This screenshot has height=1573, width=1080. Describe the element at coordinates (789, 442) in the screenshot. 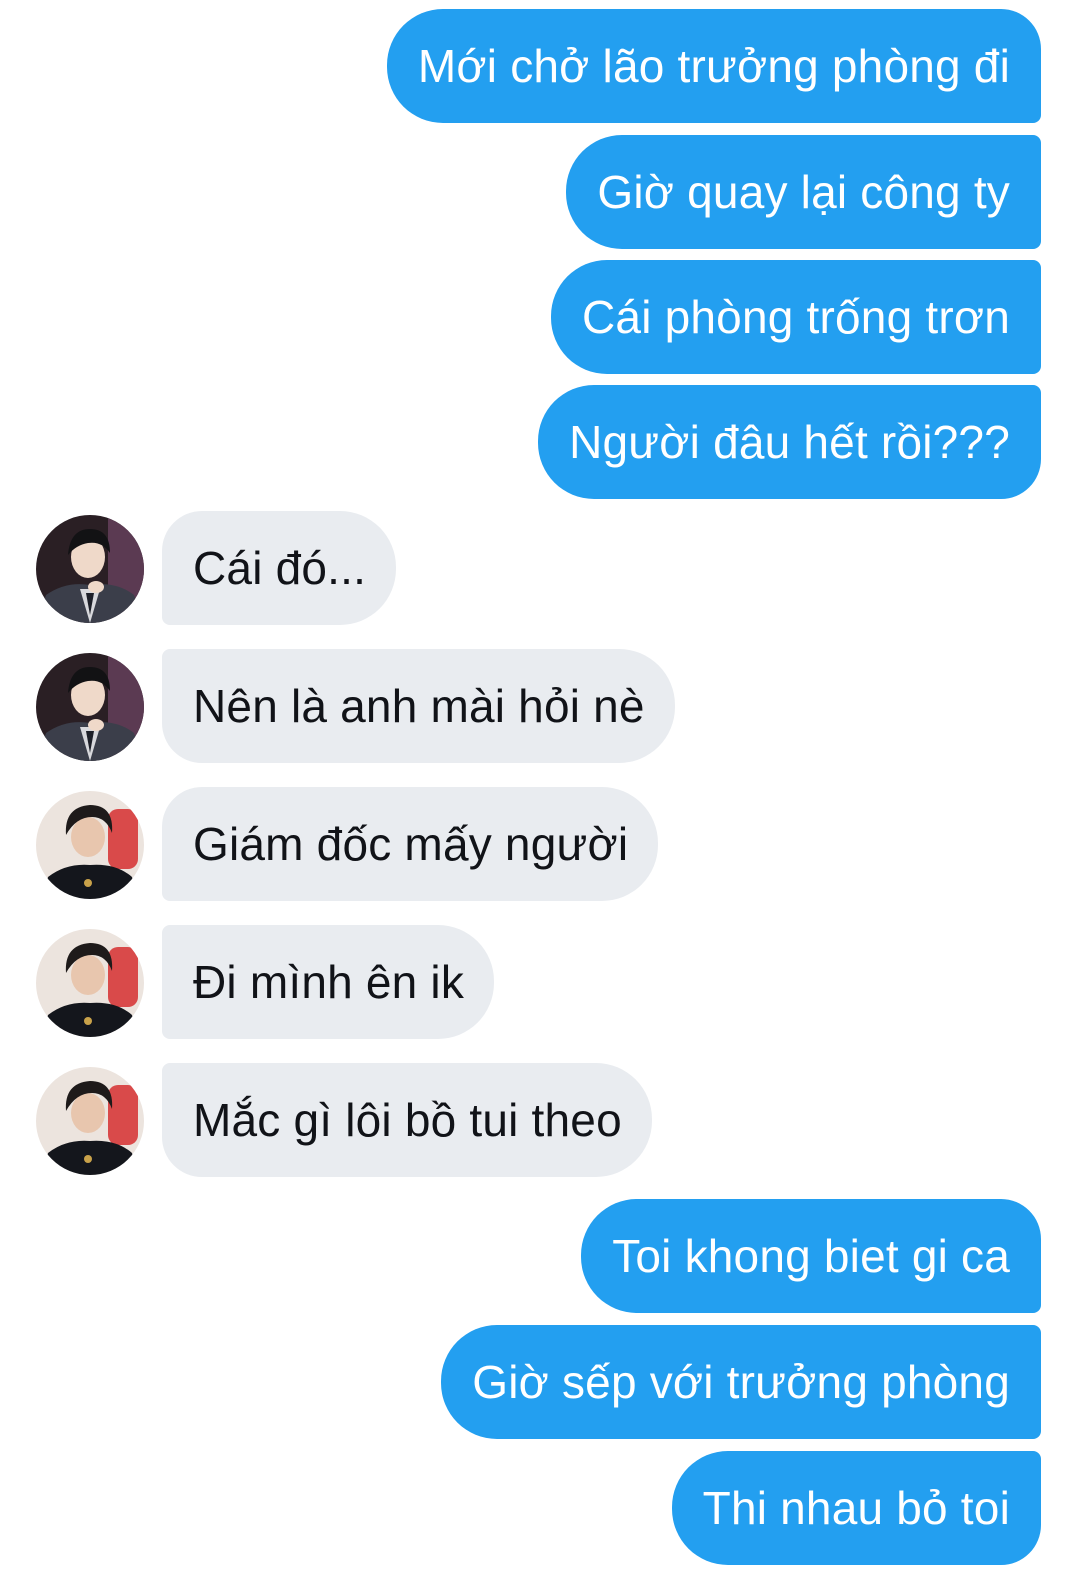

I see `sent-message-bubble: Người đâu hết rồi???` at that location.